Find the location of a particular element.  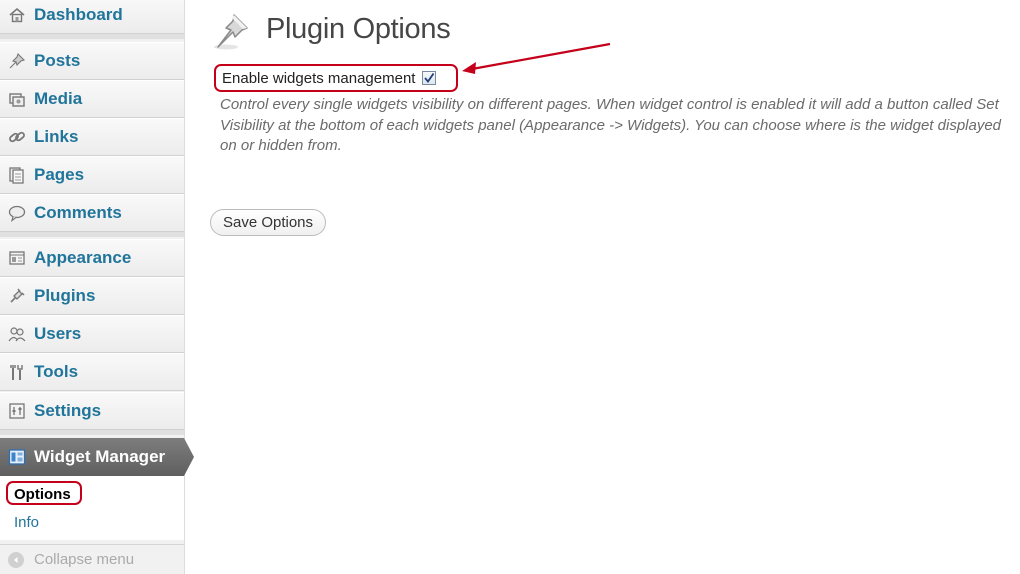

submenu-item-info: Info is located at coordinates (26, 522).